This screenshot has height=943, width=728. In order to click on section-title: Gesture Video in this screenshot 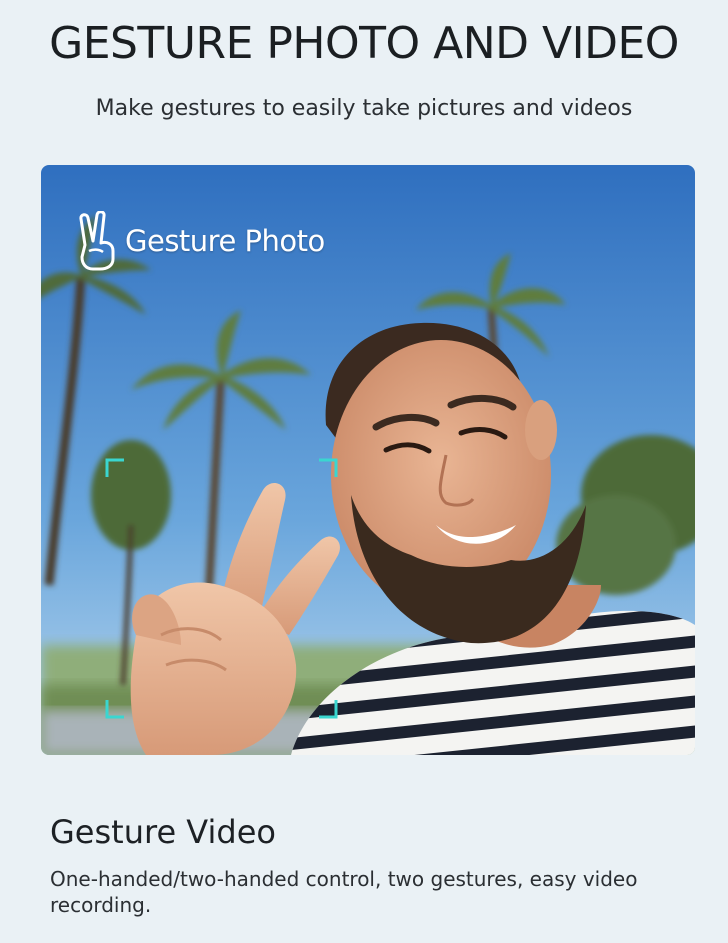, I will do `click(163, 832)`.